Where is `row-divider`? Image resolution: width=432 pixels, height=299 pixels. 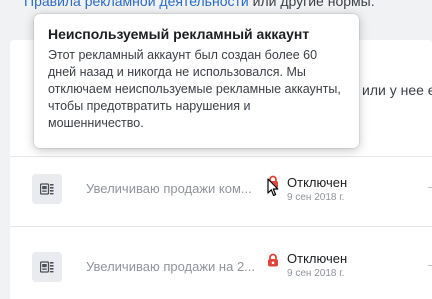
row-divider is located at coordinates (221, 226).